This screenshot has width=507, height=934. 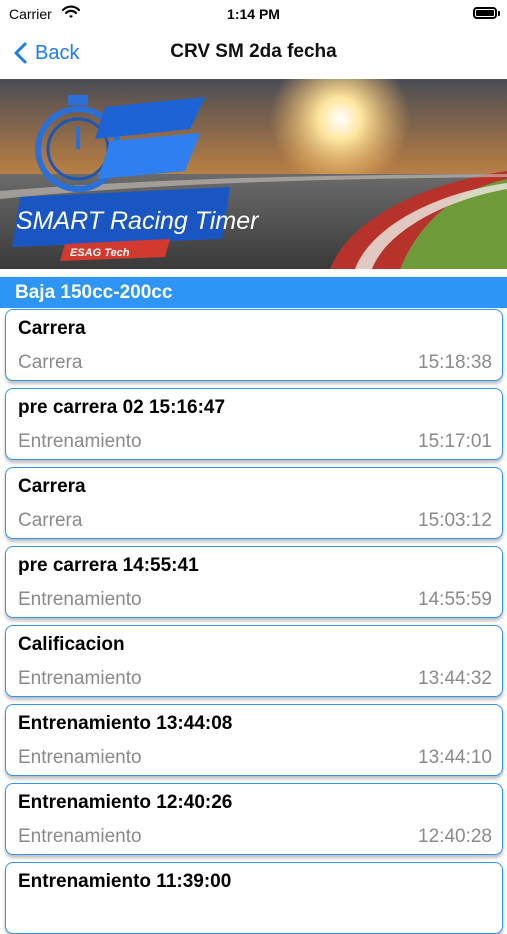 What do you see at coordinates (125, 723) in the screenshot?
I see `session-title: Entrenamiento 13:44:08` at bounding box center [125, 723].